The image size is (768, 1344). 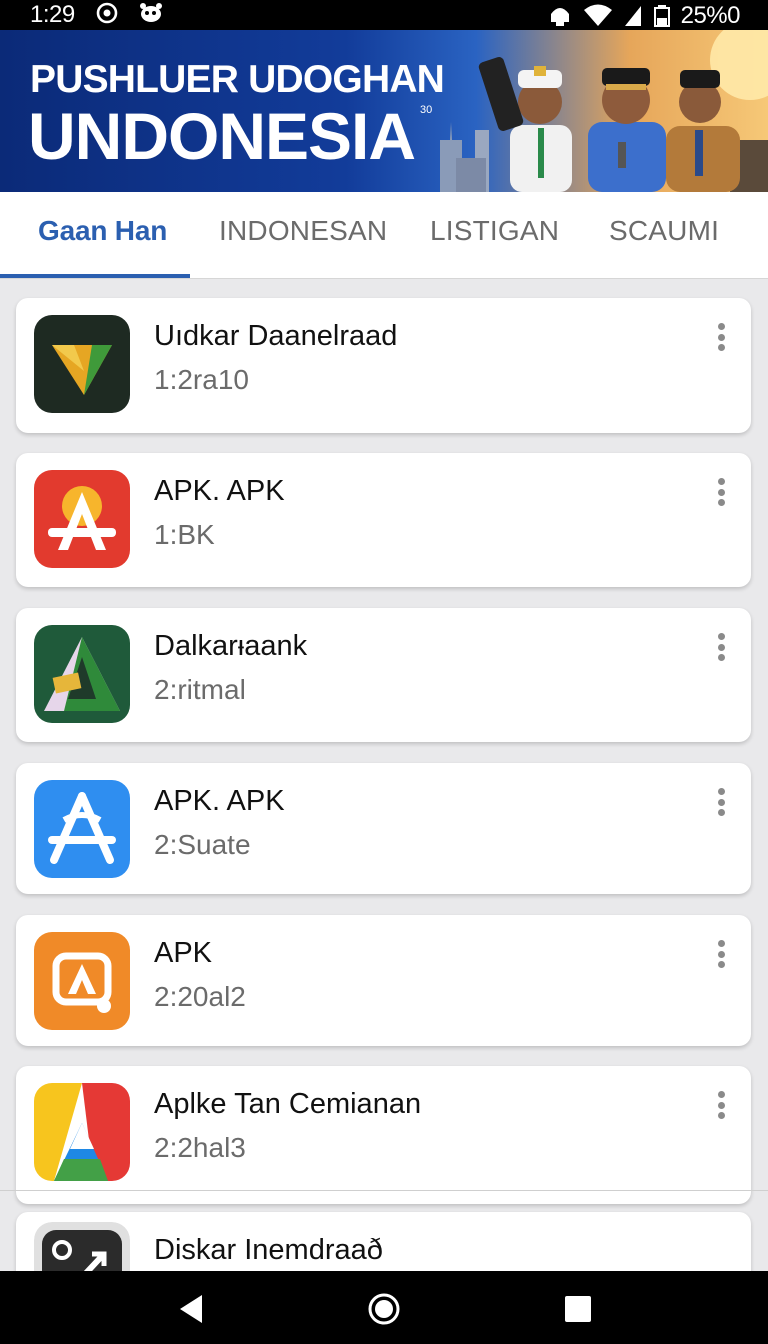 I want to click on battery-icon, so click(x=661, y=16).